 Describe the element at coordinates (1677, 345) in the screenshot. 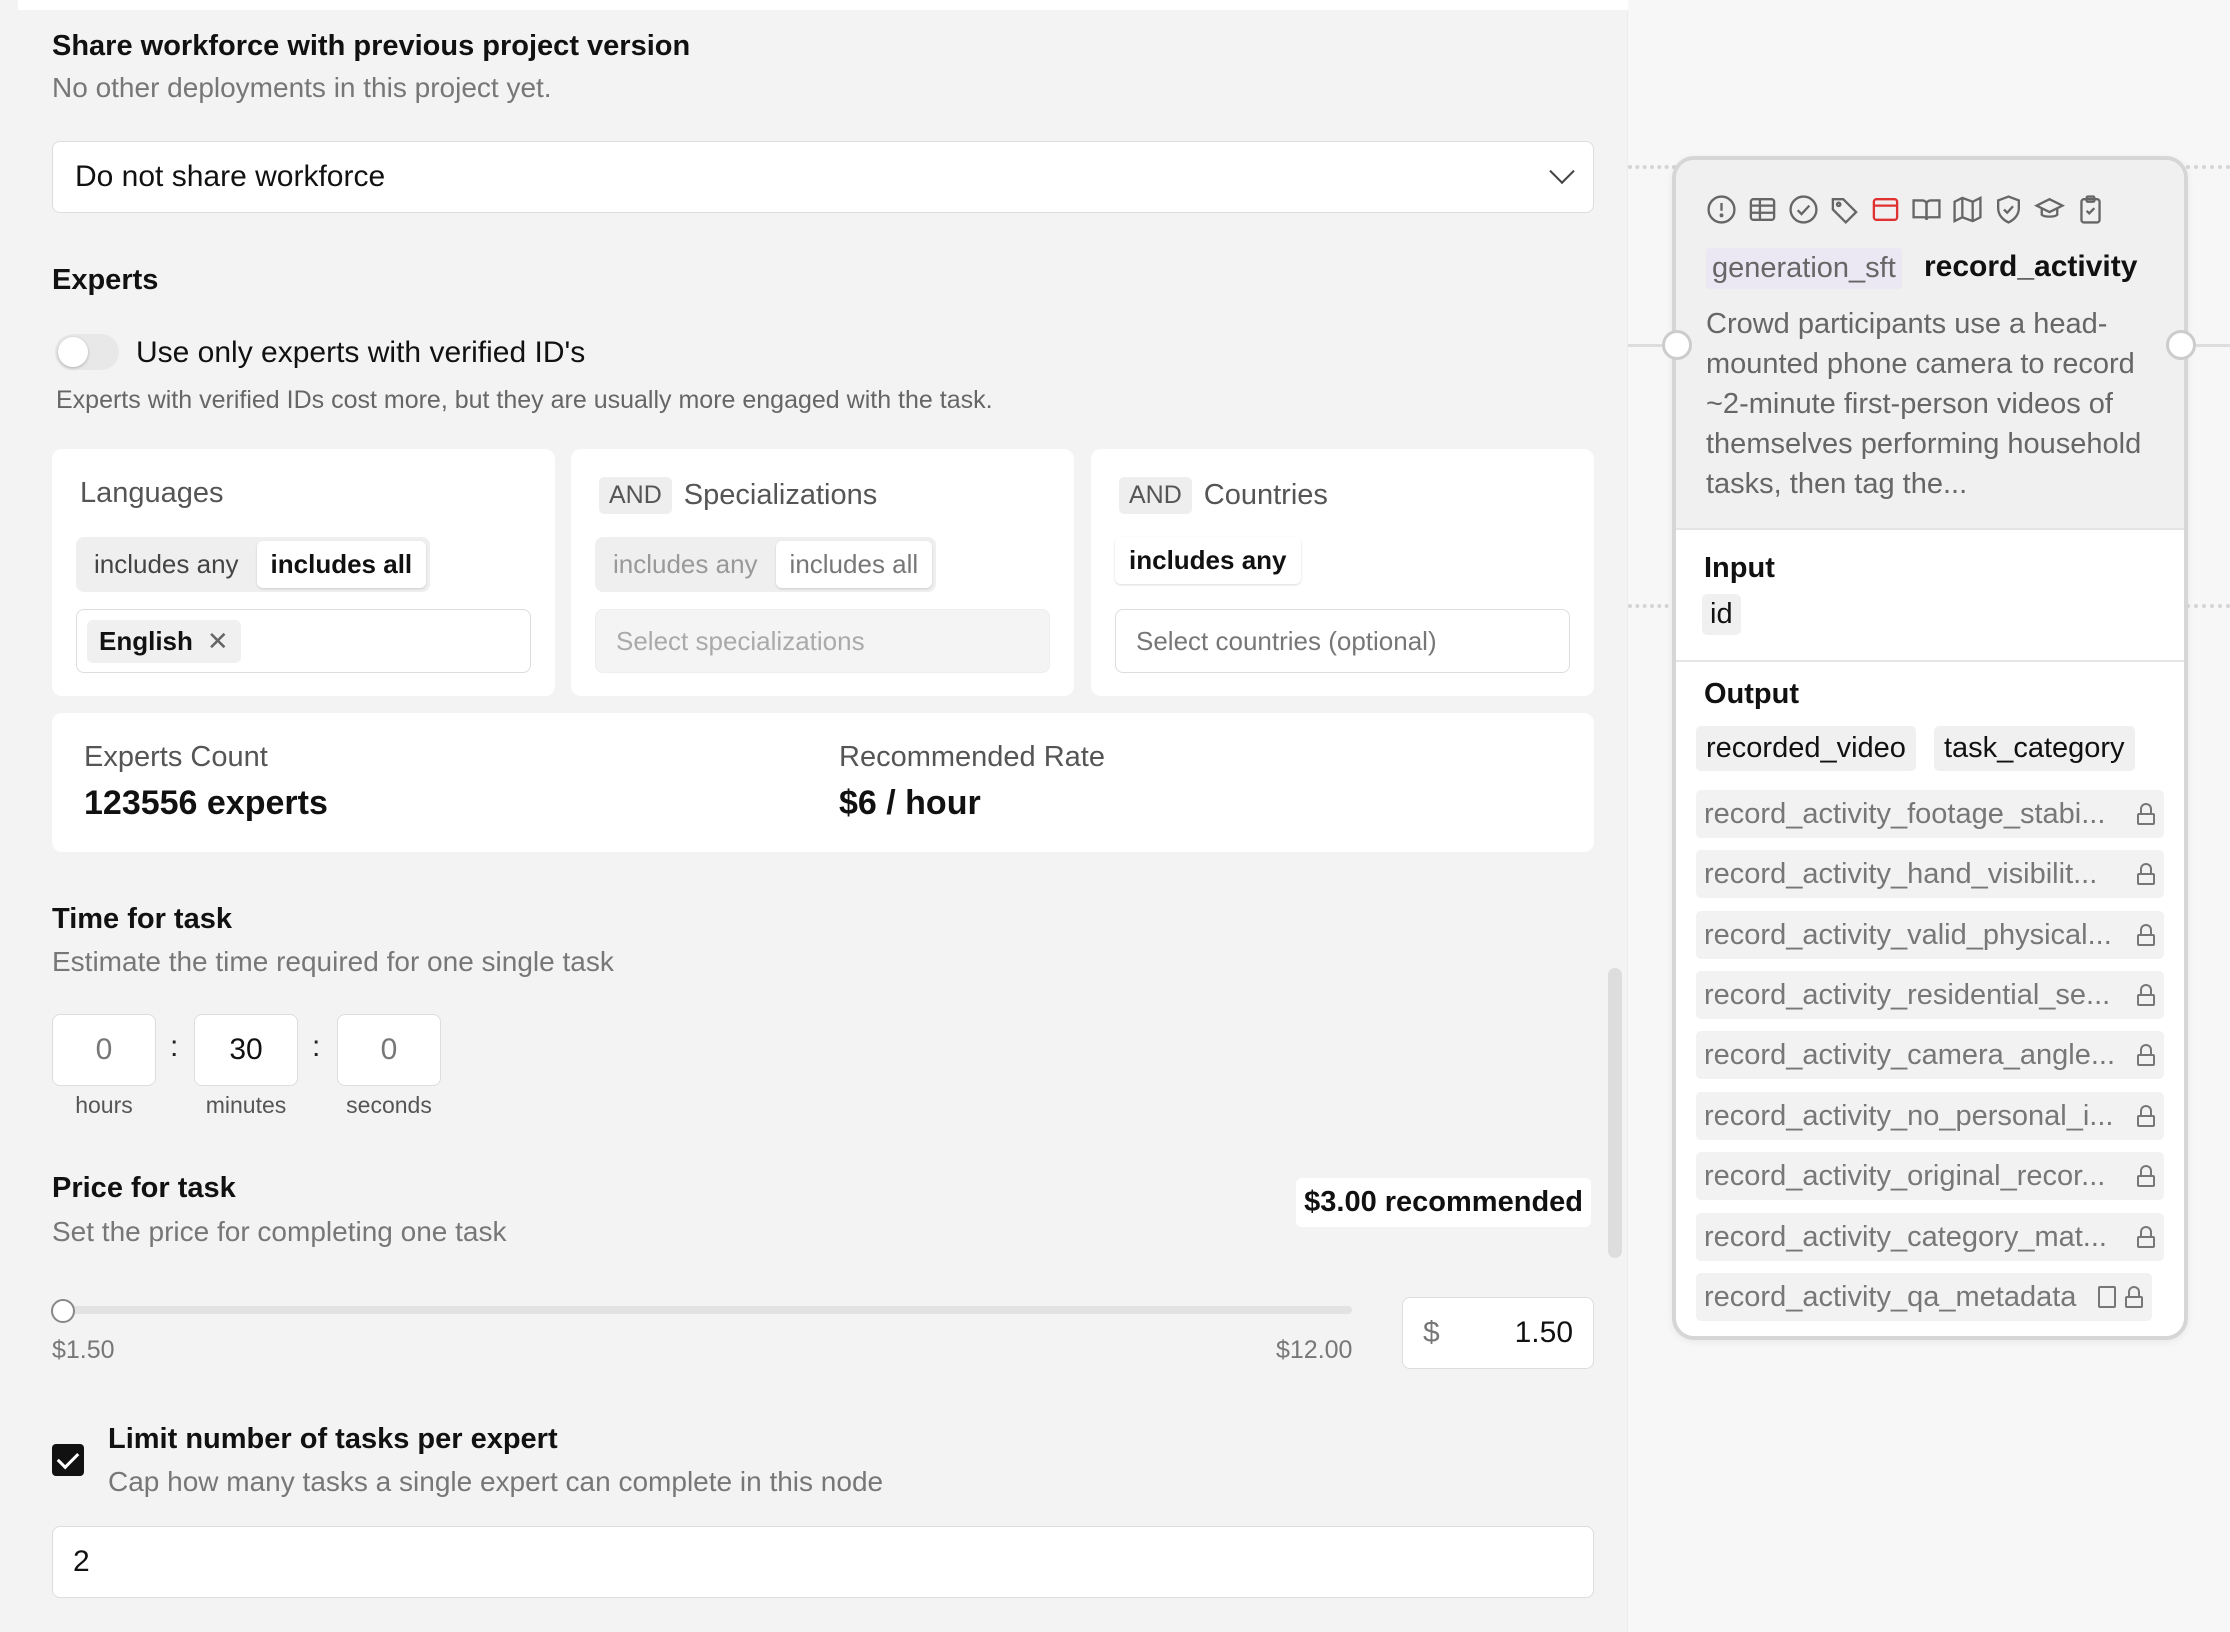

I see `input-handle` at that location.